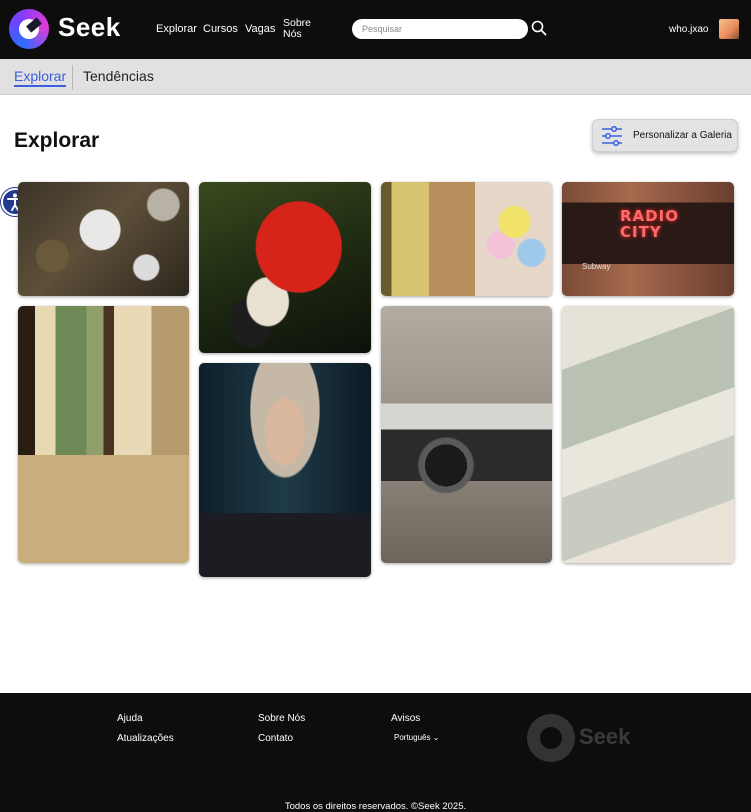 Image resolution: width=751 pixels, height=812 pixels. Describe the element at coordinates (103, 239) in the screenshot. I see `gallery-photo-tools` at that location.